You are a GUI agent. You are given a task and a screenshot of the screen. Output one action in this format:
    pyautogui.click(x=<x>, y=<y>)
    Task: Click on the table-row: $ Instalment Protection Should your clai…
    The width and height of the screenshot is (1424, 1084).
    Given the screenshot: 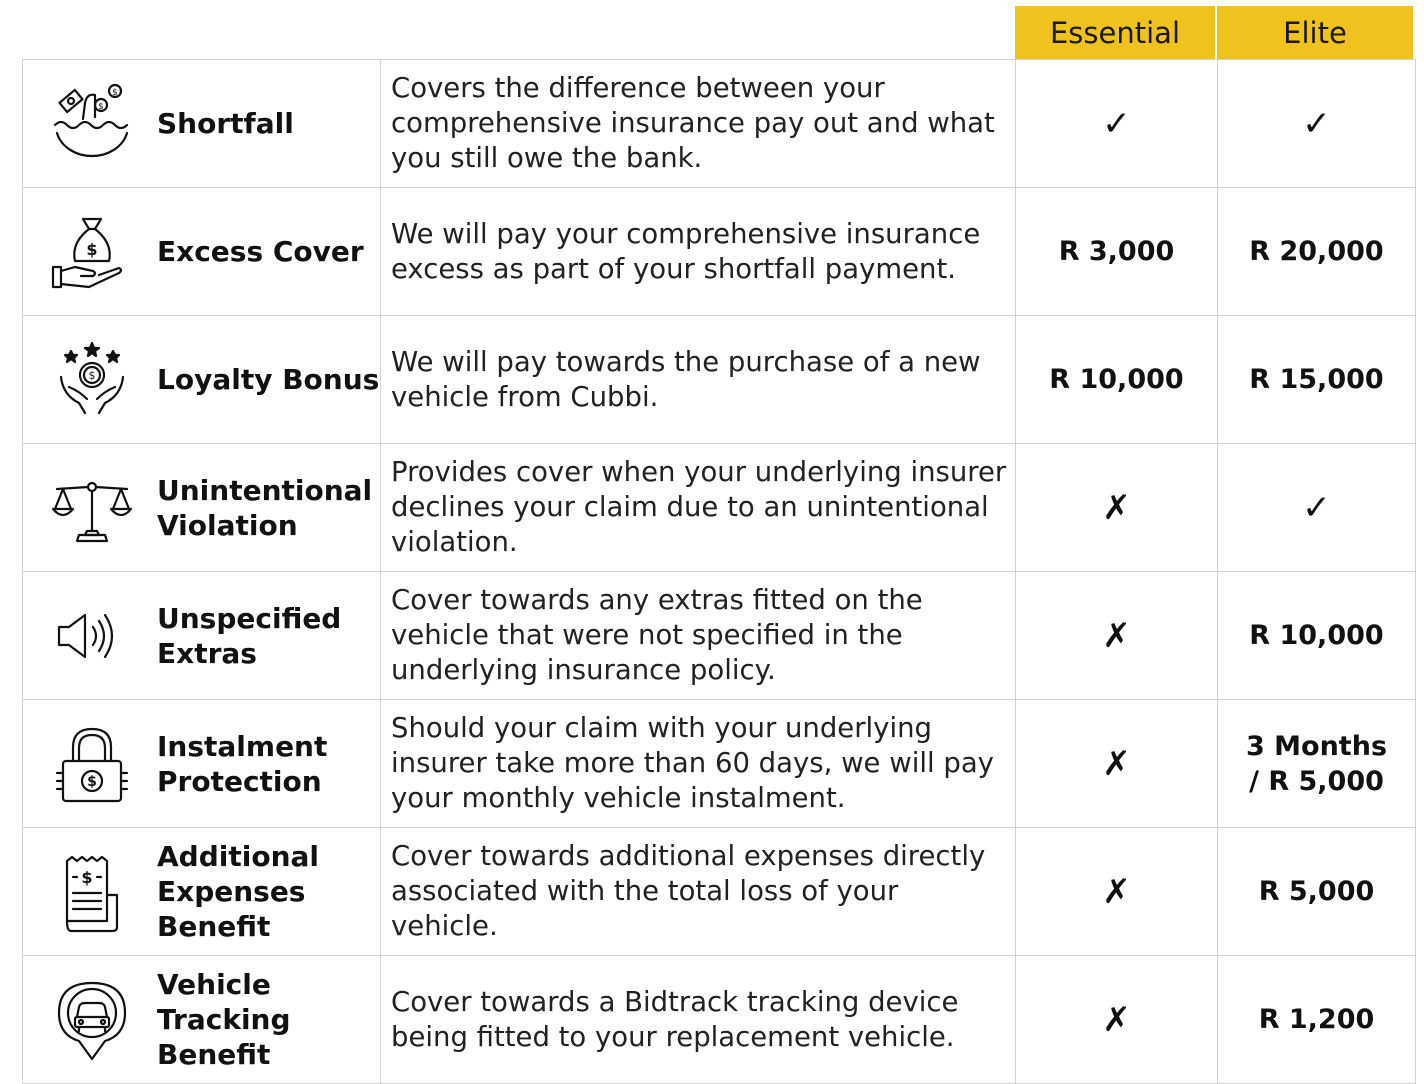 What is the action you would take?
    pyautogui.click(x=719, y=763)
    